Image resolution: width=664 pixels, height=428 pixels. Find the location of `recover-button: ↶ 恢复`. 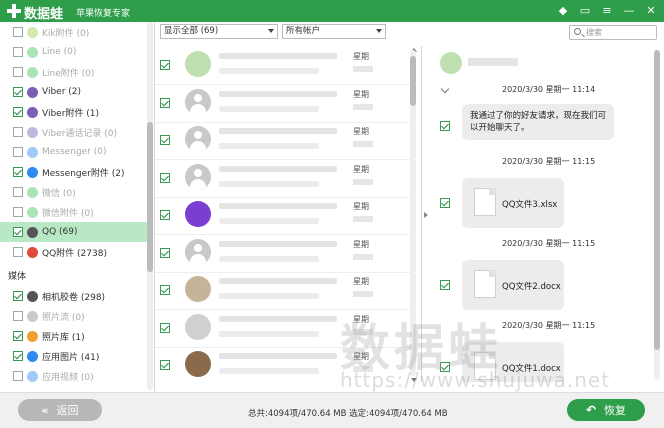

recover-button: ↶ 恢复 is located at coordinates (606, 410).